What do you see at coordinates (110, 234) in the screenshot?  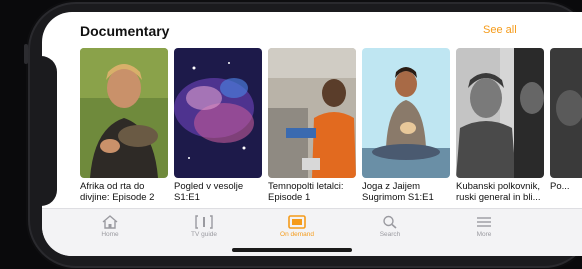 I see `tab-label: Home` at bounding box center [110, 234].